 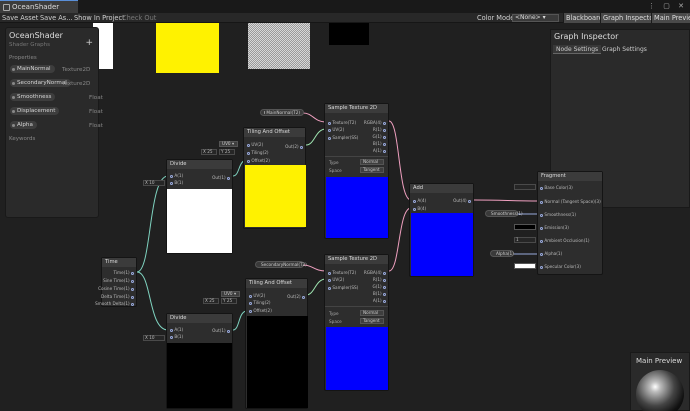 I want to click on smoothness-property-pill: Smoothness(1), so click(x=504, y=213).